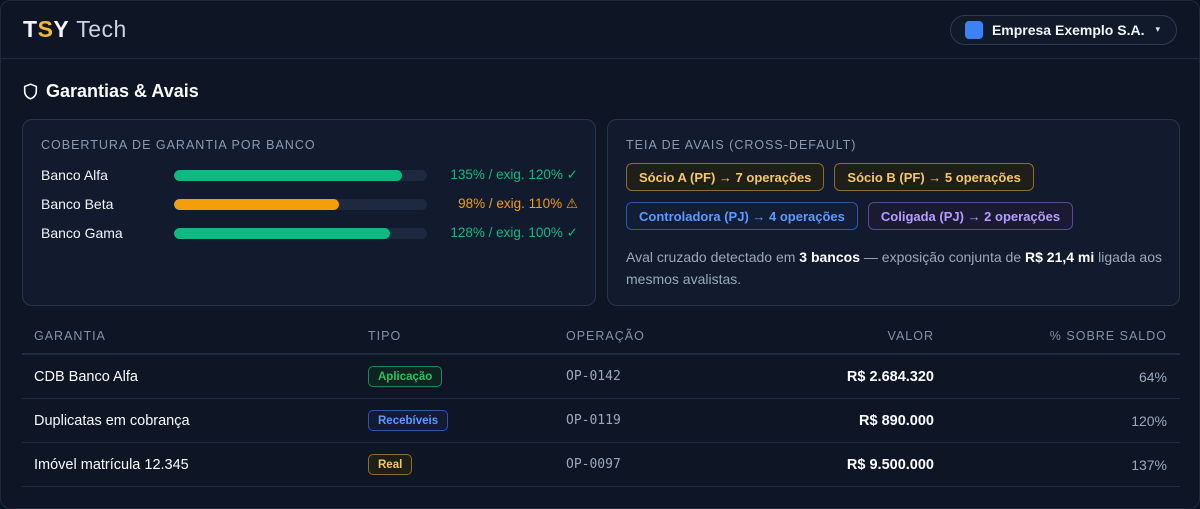 This screenshot has width=1200, height=509. What do you see at coordinates (713, 257) in the screenshot?
I see `summary-prefix: Aval cruzado detectado em` at bounding box center [713, 257].